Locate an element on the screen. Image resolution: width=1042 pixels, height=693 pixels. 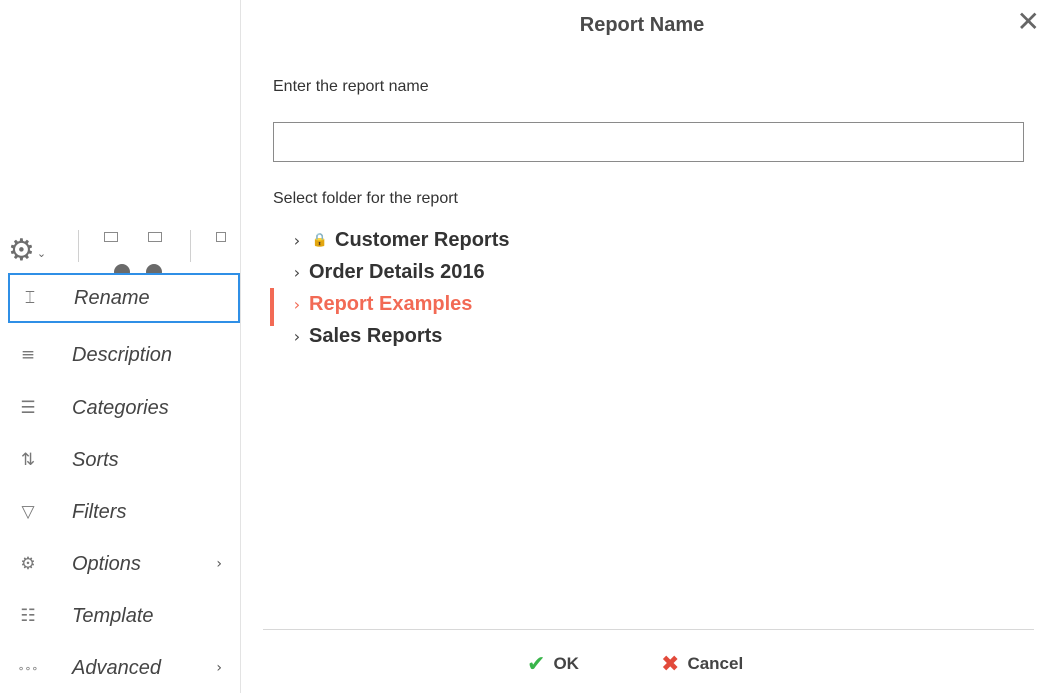
report-name-label: Enter the report name is located at coordinates (351, 86).